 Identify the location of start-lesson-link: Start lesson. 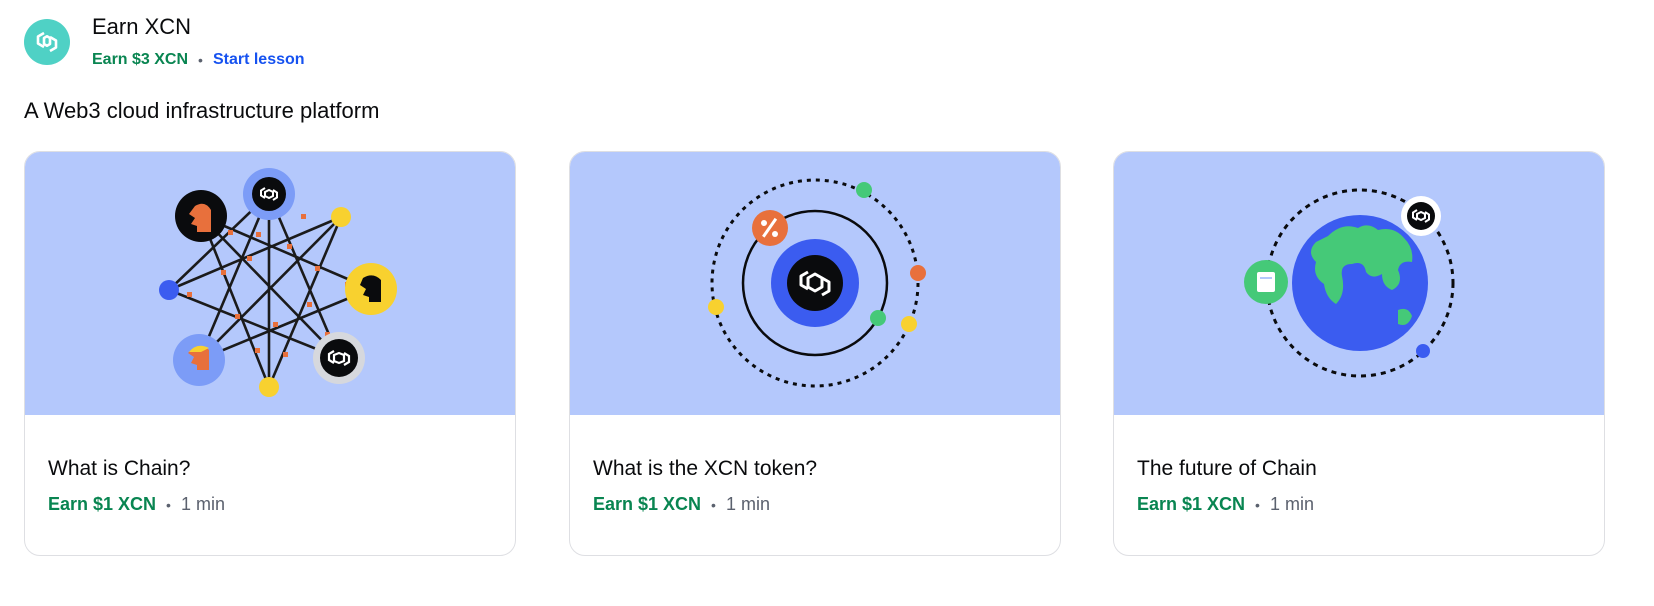
(259, 60).